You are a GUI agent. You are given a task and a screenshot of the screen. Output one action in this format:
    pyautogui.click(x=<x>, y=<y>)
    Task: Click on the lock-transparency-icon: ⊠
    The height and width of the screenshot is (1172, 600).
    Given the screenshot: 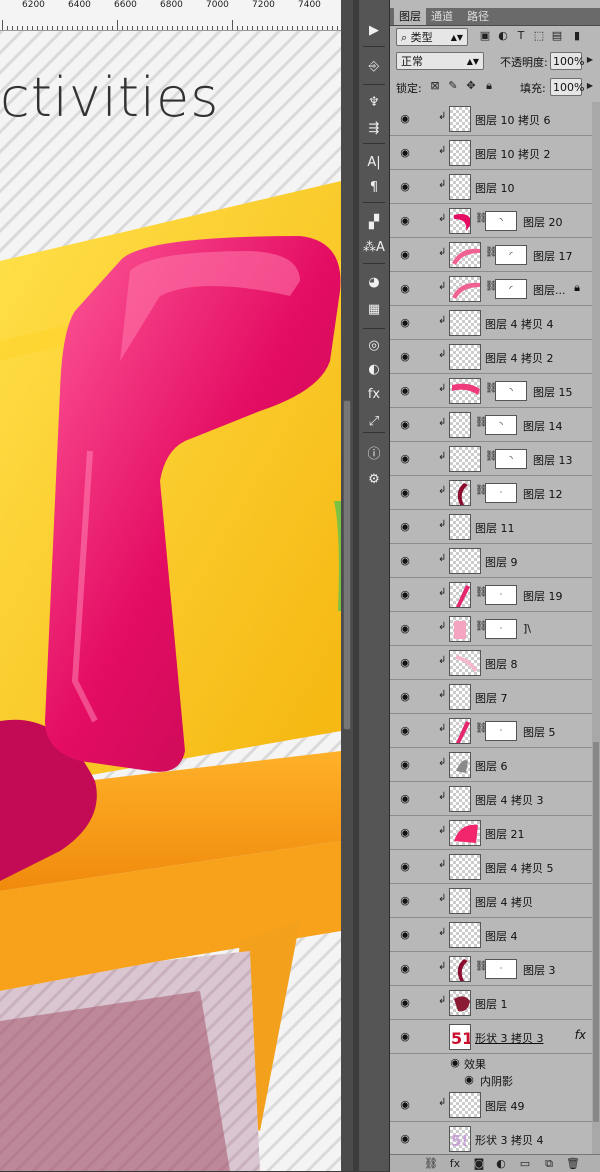 What is the action you would take?
    pyautogui.click(x=435, y=86)
    